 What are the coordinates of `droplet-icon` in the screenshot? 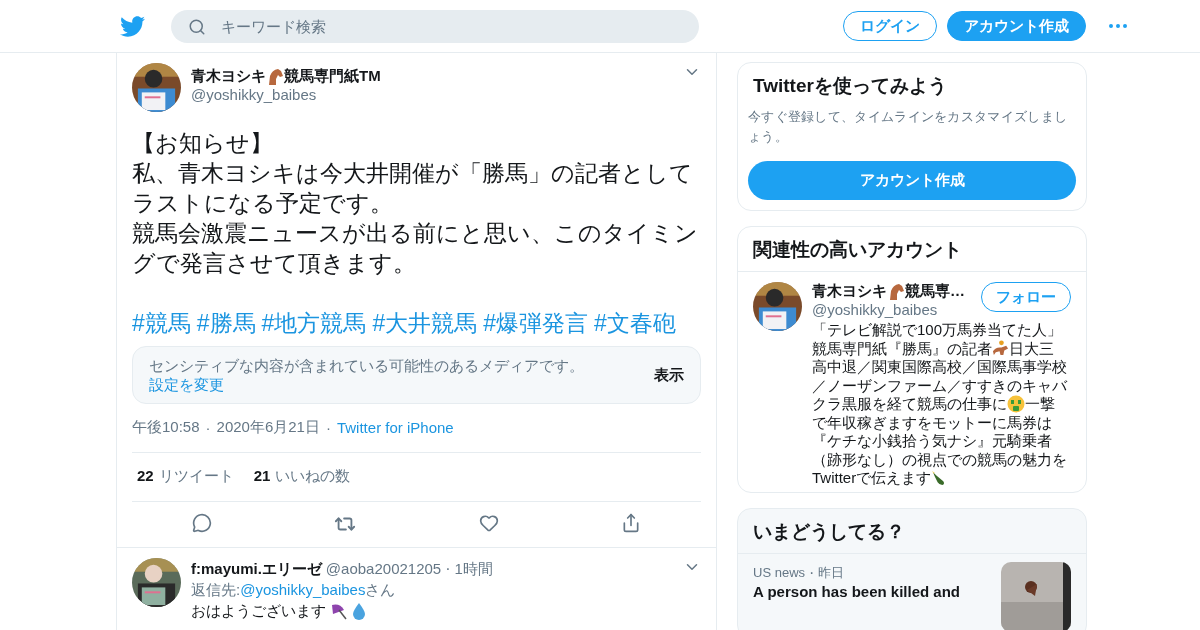 It's located at (359, 610).